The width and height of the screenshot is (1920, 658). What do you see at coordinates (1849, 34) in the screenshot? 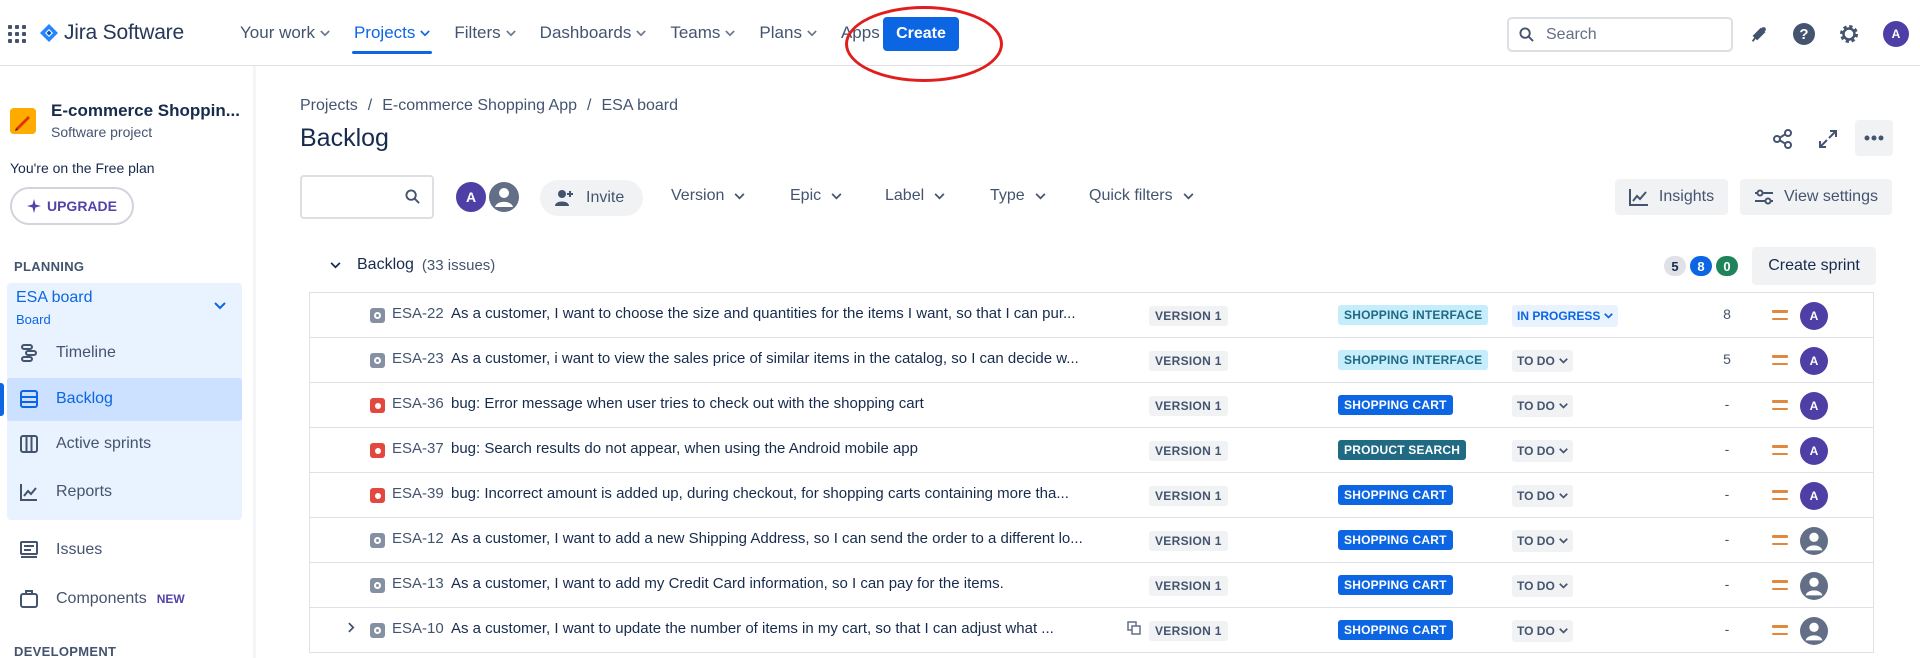
I see `settings-icon` at bounding box center [1849, 34].